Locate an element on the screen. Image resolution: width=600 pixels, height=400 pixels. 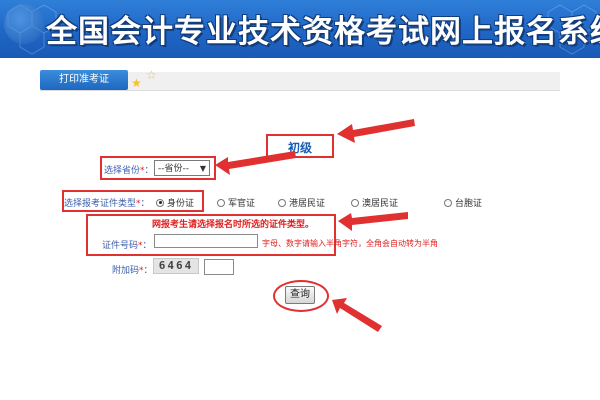
province-select: --省份-- ▼ is located at coordinates (182, 168).